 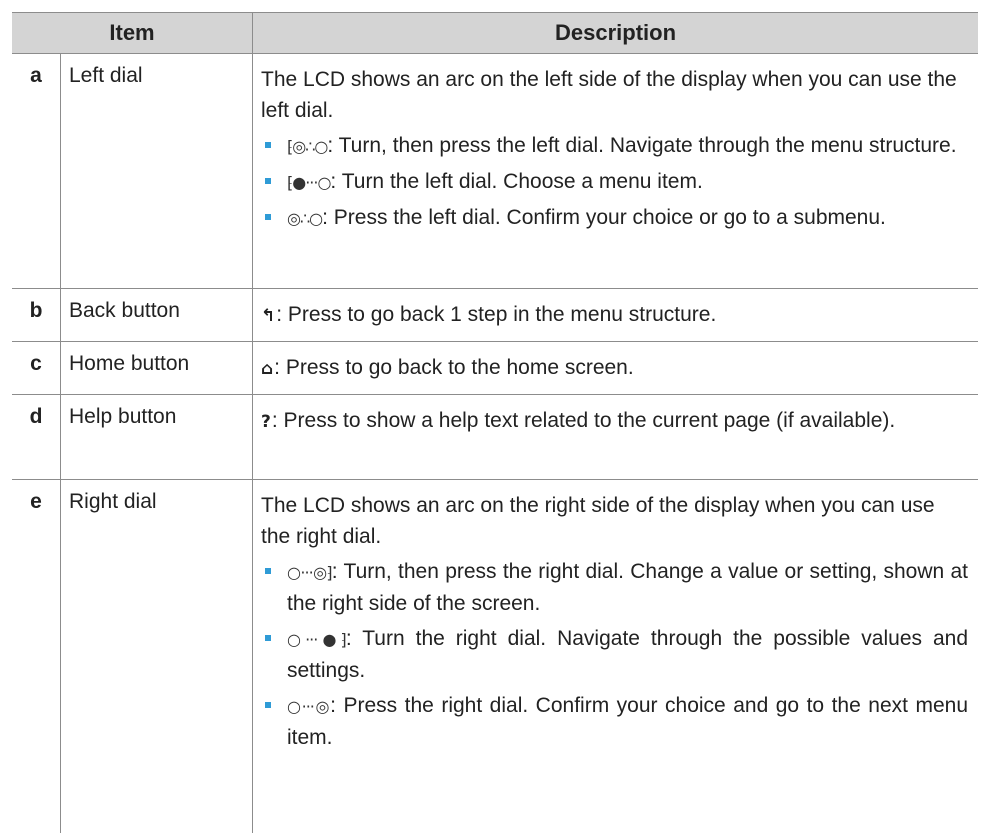 I want to click on help-icon: ?, so click(x=266, y=422).